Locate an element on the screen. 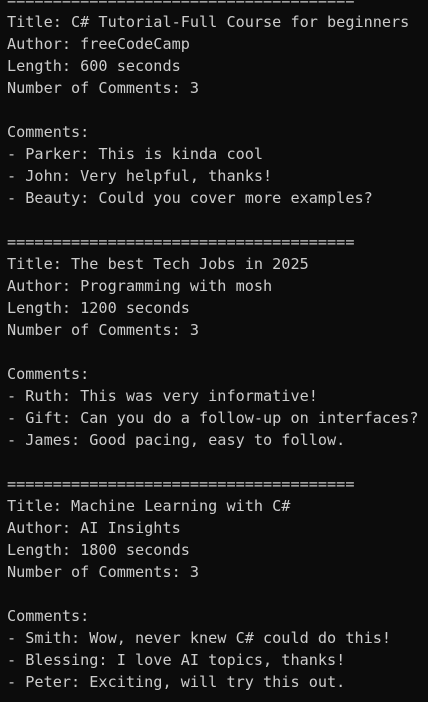  comment-line: - Blessing: I love AI topics, thanks! is located at coordinates (176, 660).